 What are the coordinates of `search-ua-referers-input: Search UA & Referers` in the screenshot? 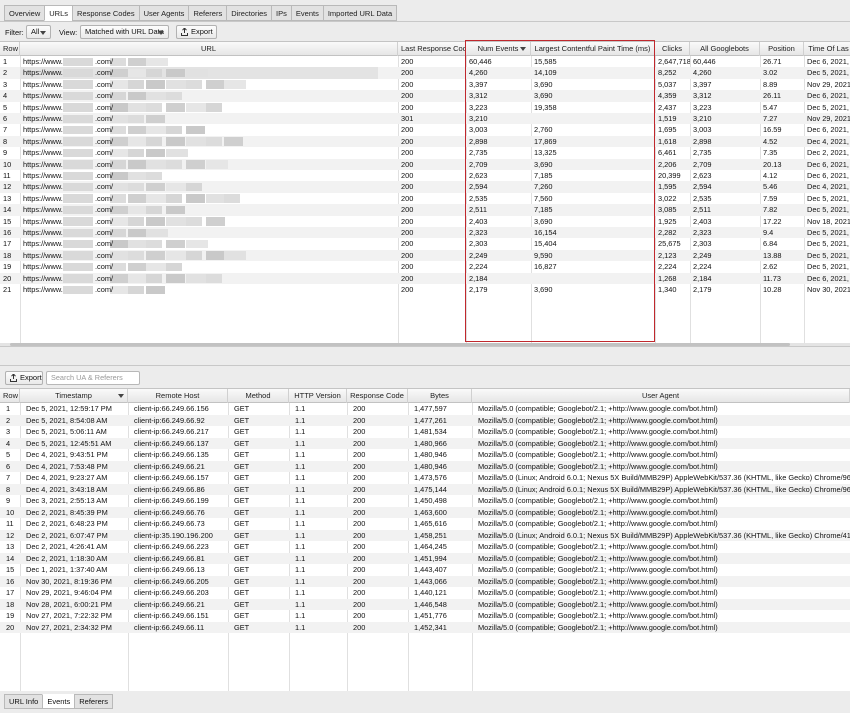 It's located at (93, 378).